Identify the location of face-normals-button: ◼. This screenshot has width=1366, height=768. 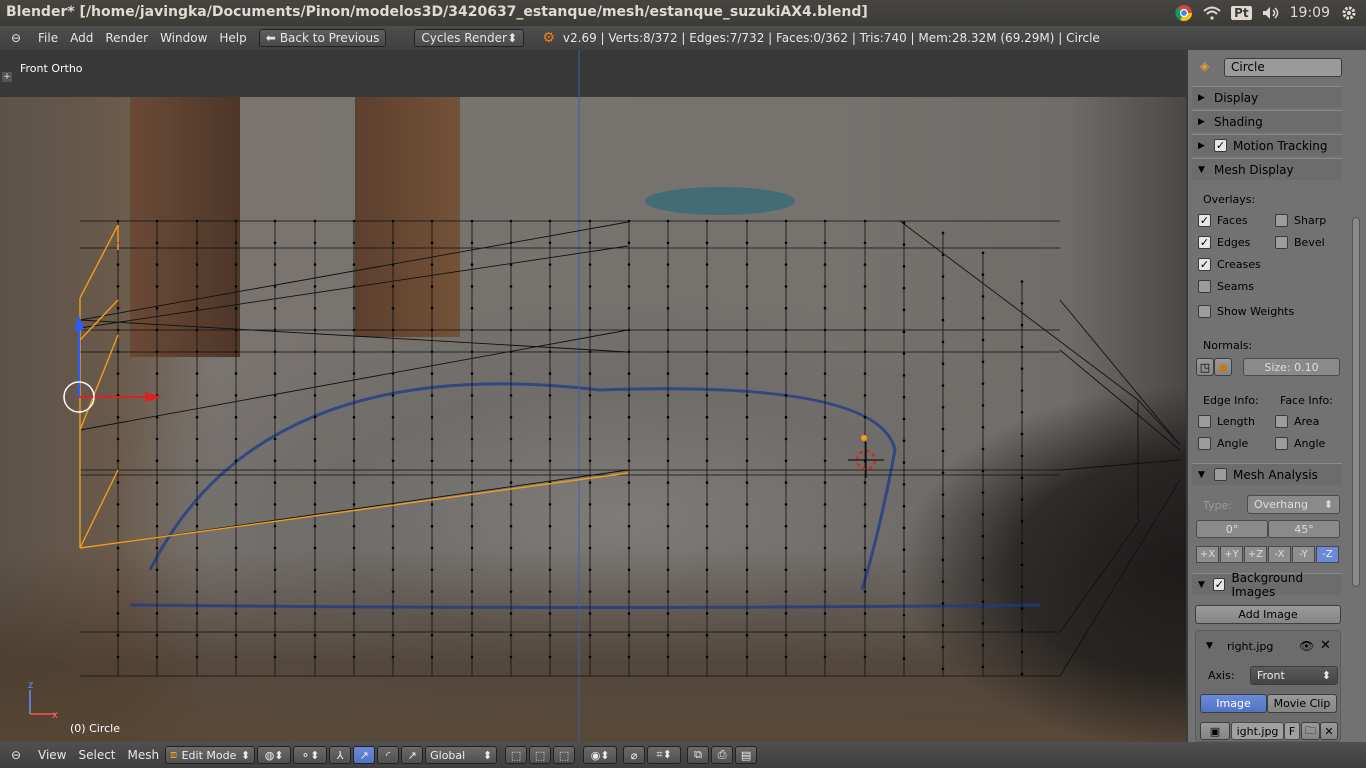
(1223, 367).